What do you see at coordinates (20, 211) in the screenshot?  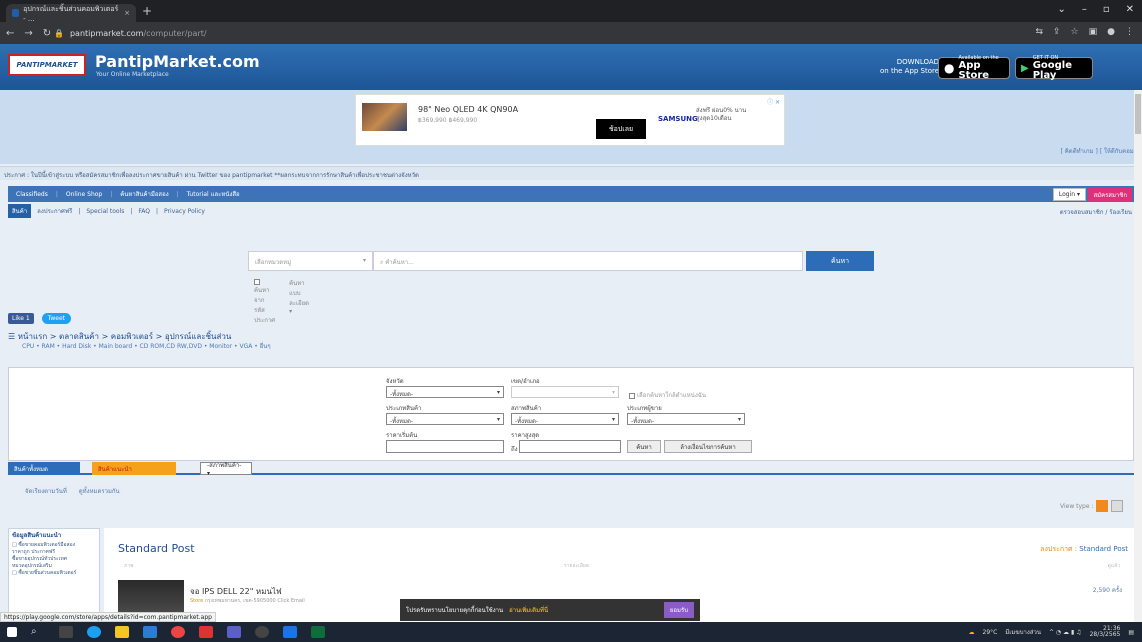 I see `subnav-products: สินค้า` at bounding box center [20, 211].